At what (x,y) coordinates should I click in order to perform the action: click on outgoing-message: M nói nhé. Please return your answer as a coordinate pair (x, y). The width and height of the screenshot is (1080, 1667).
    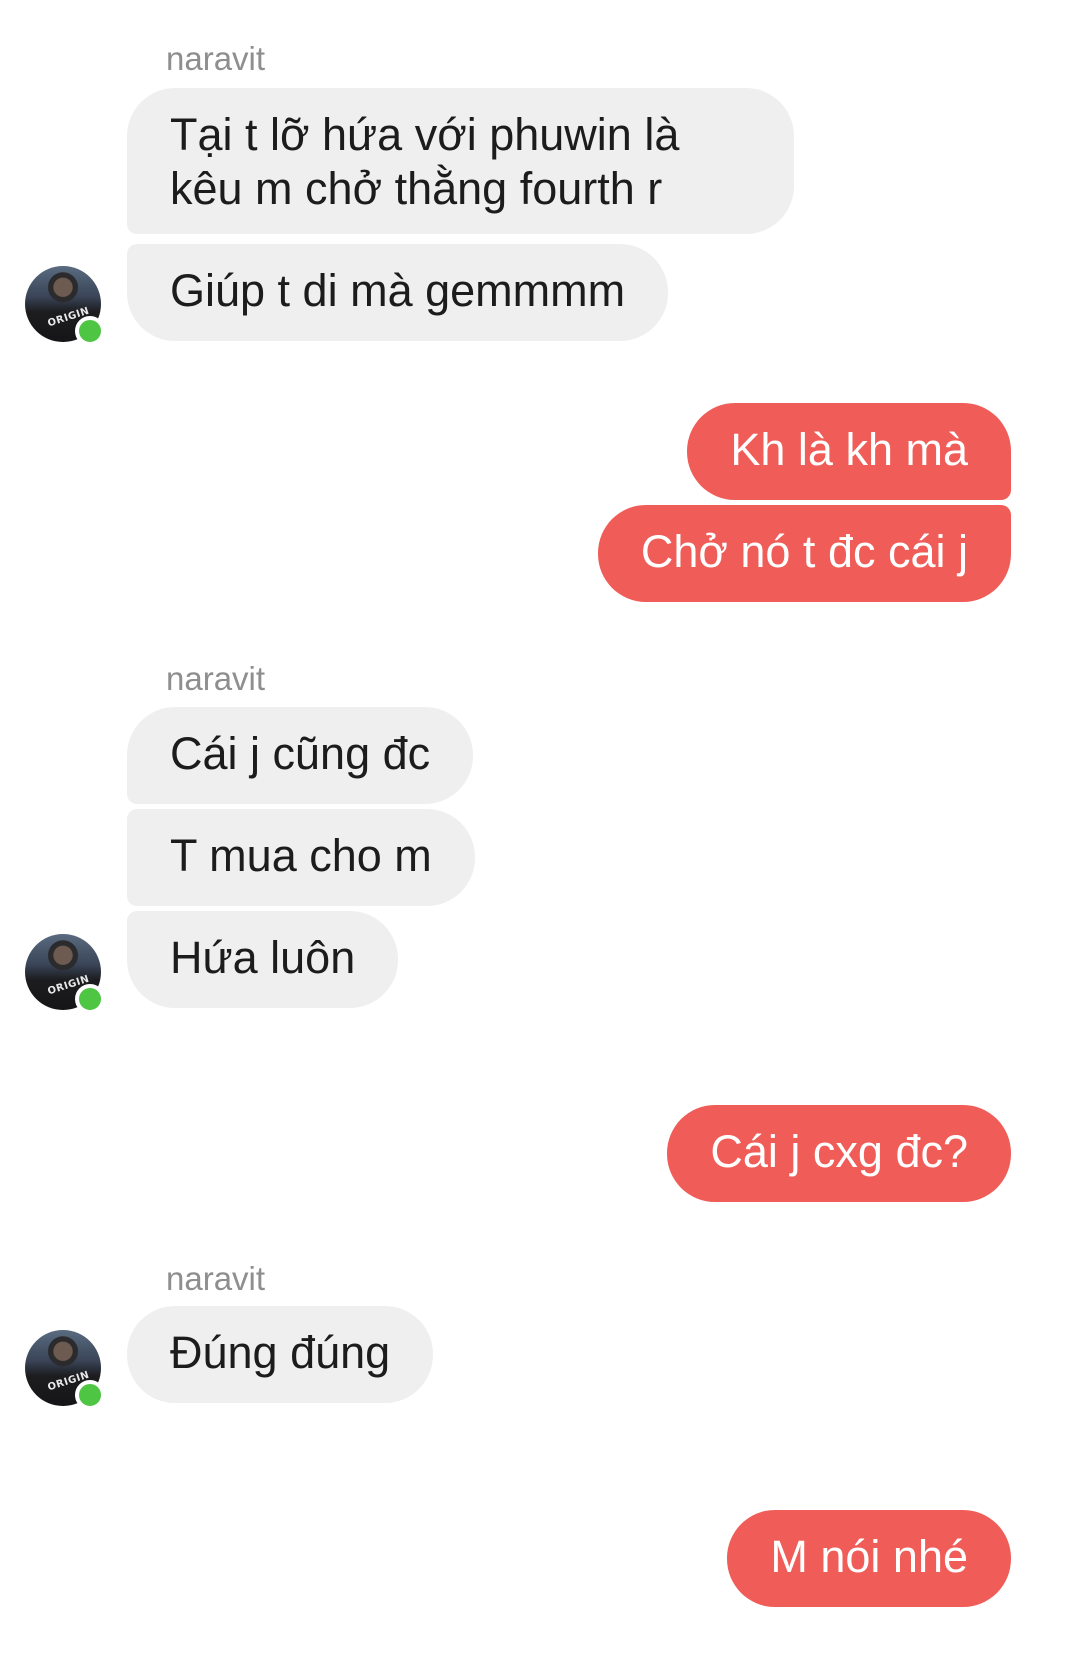
    Looking at the image, I should click on (869, 1558).